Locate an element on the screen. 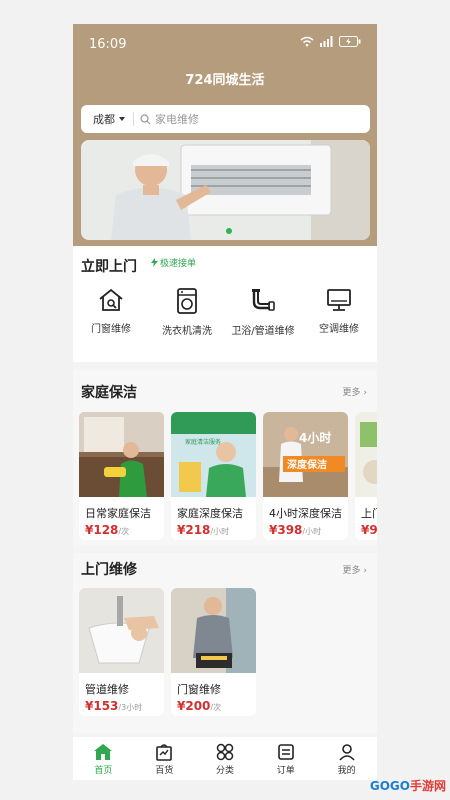  product-price: ¥98 is located at coordinates (369, 530).